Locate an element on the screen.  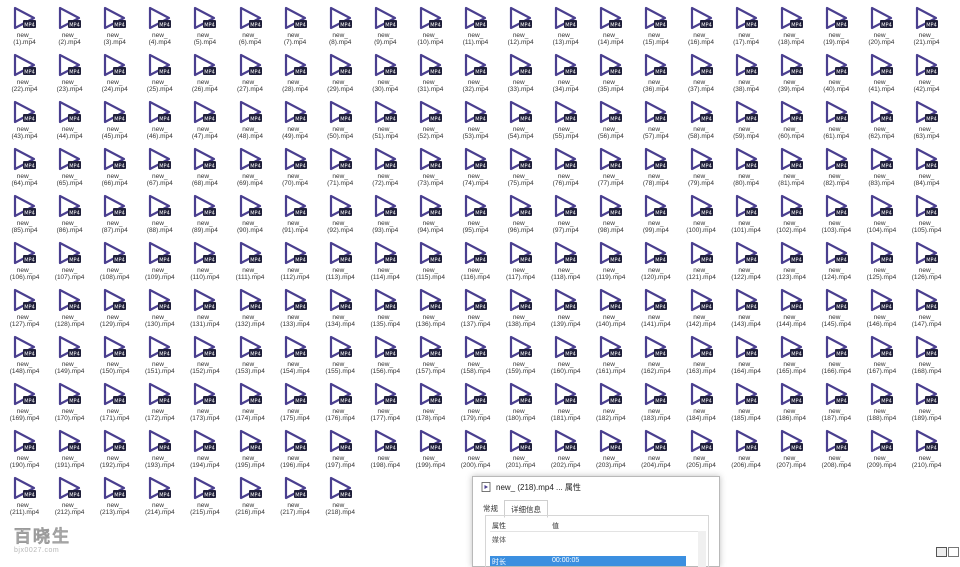
file-item: MP4 new_ (83).mp4 is located at coordinates (881, 168).